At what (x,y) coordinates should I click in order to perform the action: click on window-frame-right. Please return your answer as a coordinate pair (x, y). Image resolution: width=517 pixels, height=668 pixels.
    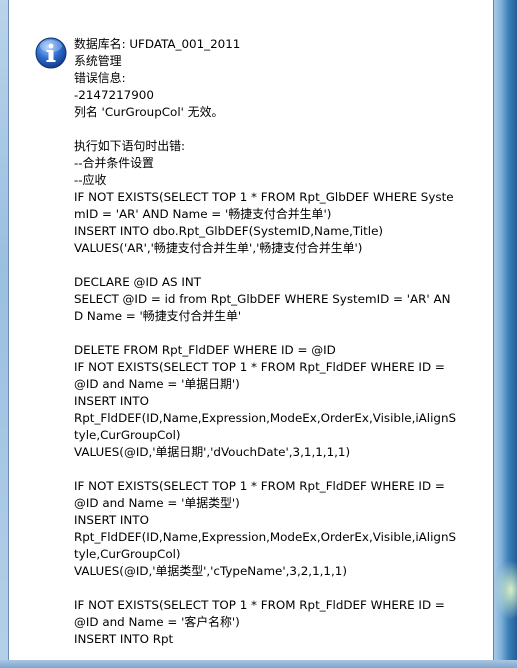
    Looking at the image, I should click on (505, 334).